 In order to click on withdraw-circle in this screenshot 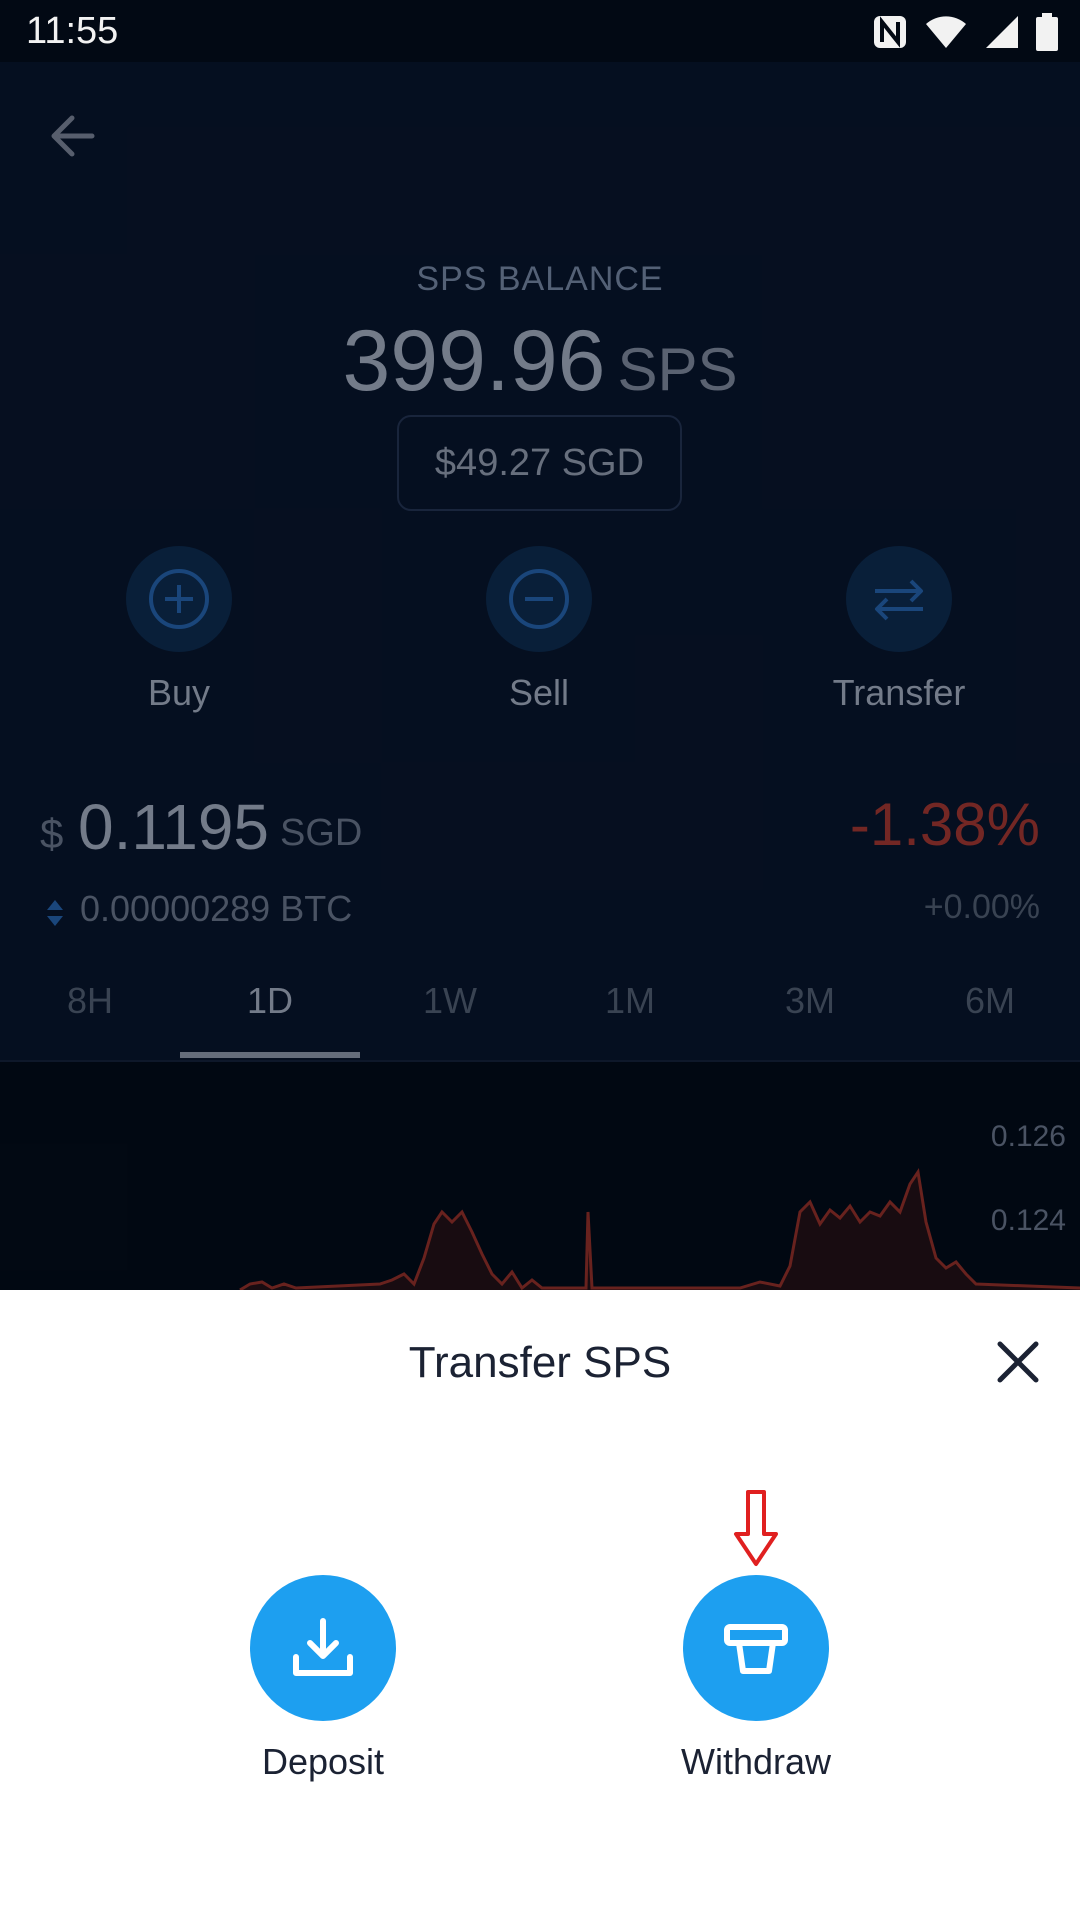, I will do `click(756, 1648)`.